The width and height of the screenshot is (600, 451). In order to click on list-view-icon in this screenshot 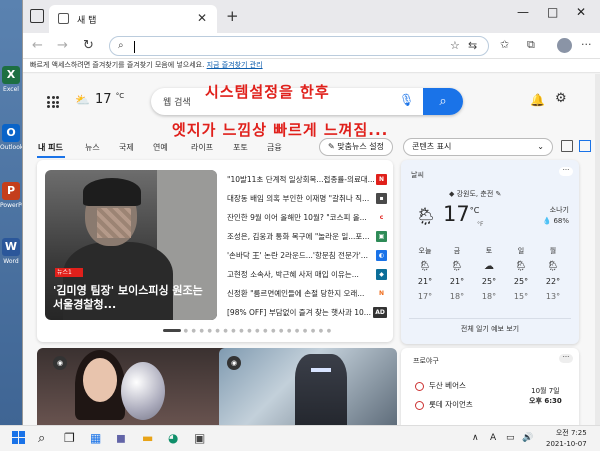, I will do `click(567, 146)`.